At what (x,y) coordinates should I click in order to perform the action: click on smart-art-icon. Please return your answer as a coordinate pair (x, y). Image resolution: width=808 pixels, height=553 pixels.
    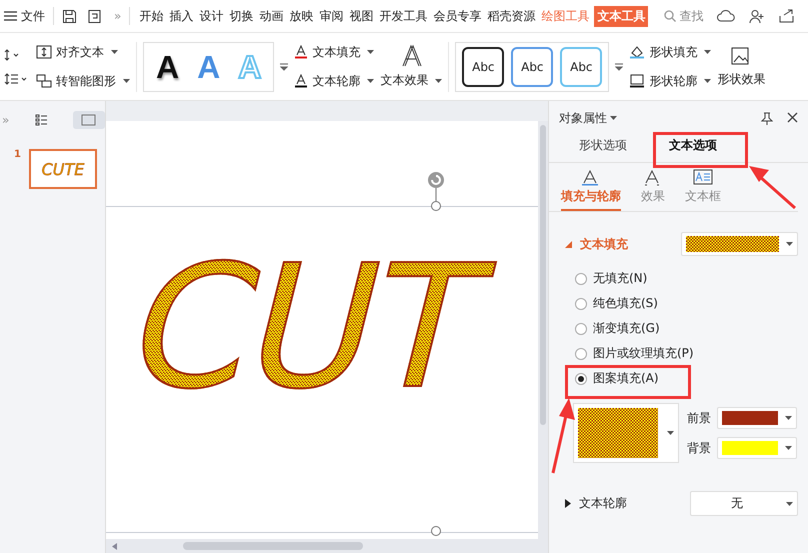
    Looking at the image, I should click on (44, 81).